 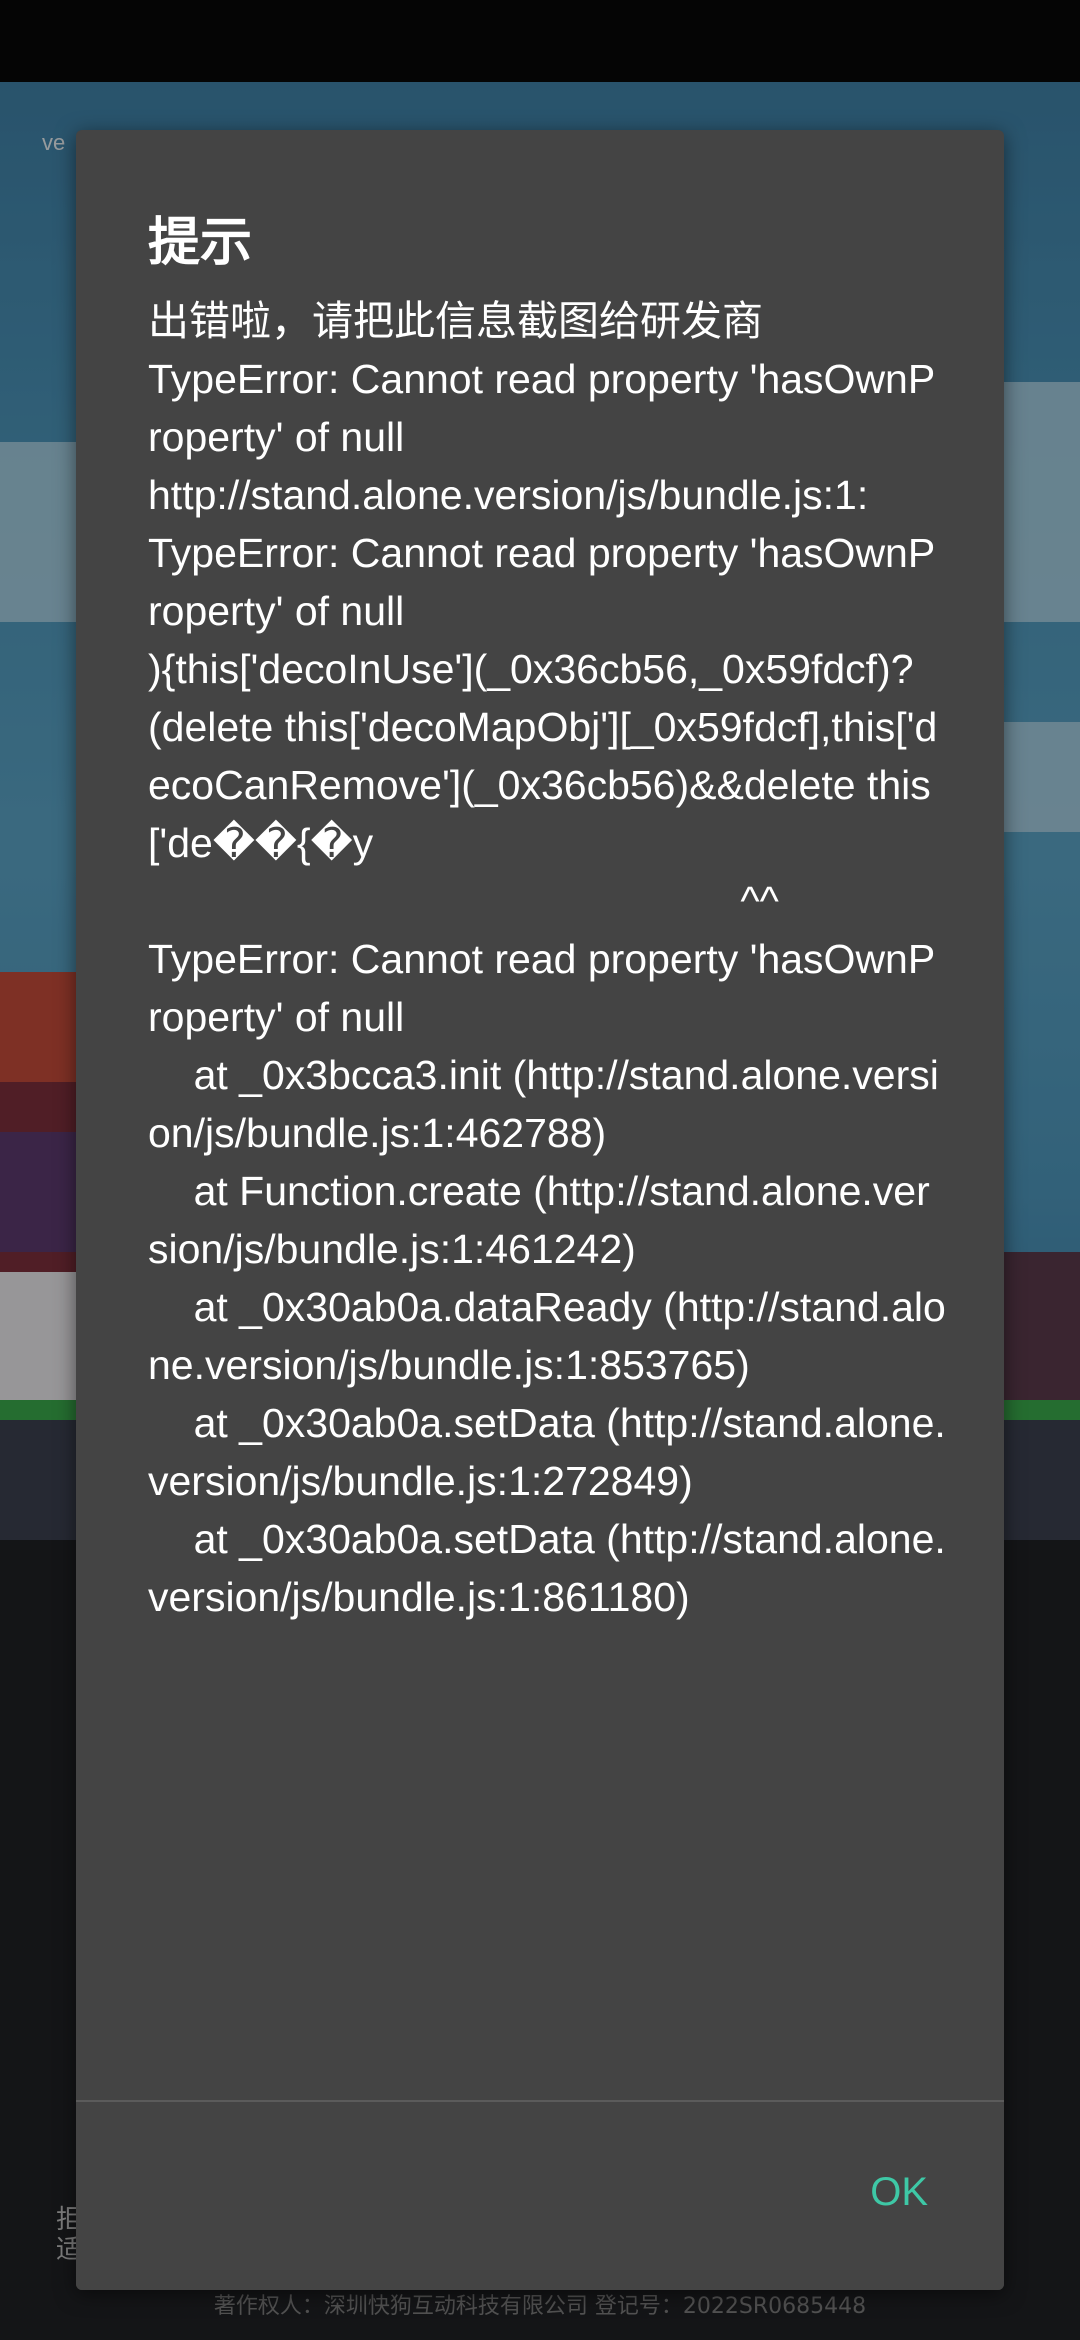 What do you see at coordinates (540, 41) in the screenshot?
I see `status-bar` at bounding box center [540, 41].